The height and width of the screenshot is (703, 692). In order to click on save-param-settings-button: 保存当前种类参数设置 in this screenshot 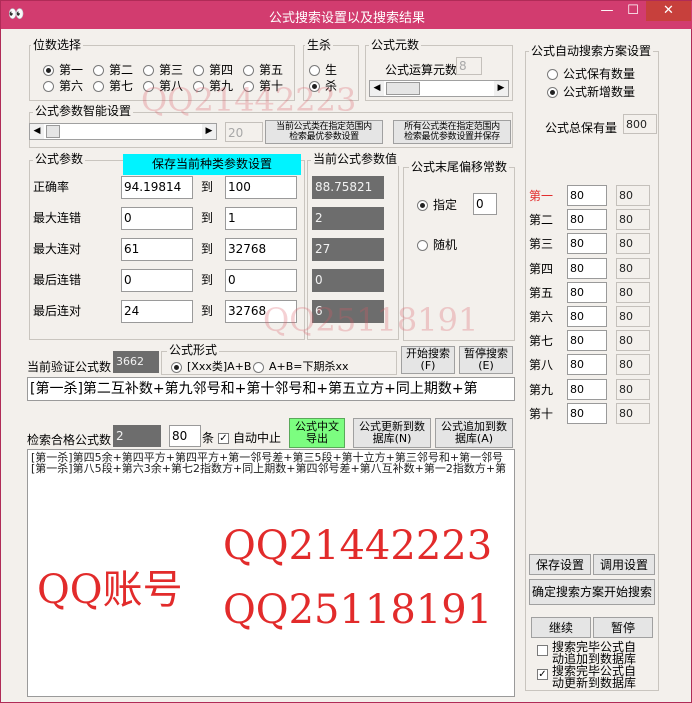, I will do `click(212, 164)`.